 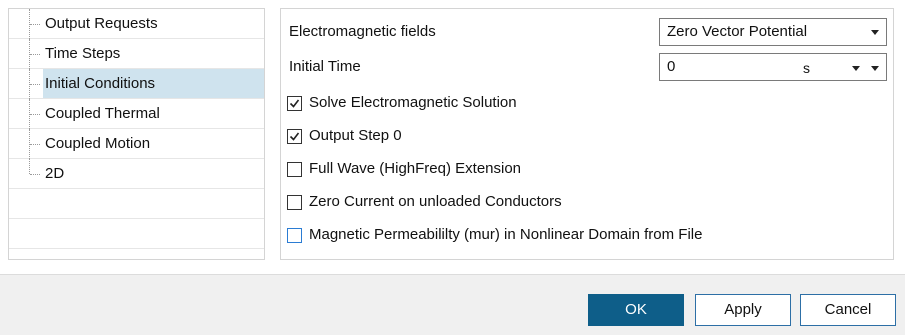 I want to click on em-fields-value: Zero Vector Potential, so click(x=737, y=31).